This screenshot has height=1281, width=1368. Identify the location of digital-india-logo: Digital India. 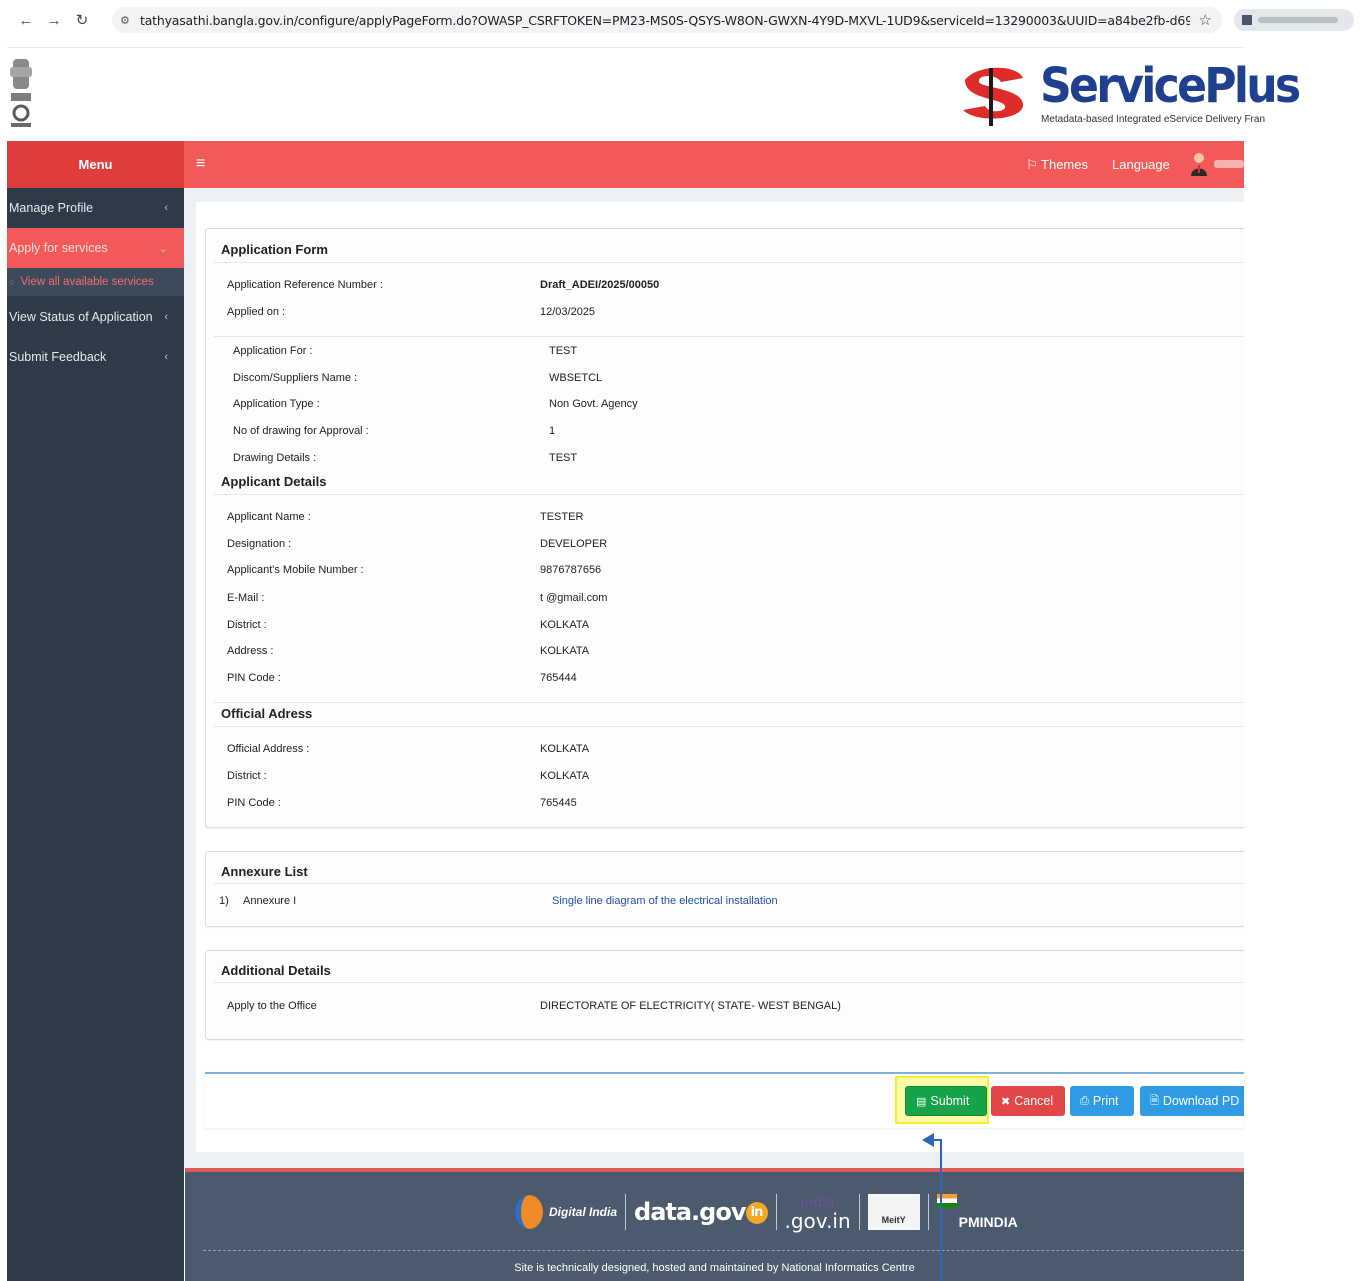
(566, 1212).